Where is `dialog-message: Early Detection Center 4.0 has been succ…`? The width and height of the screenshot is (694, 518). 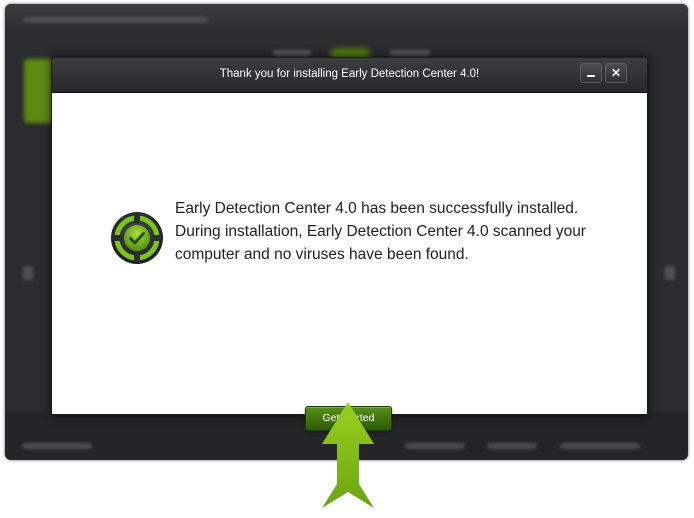
dialog-message: Early Detection Center 4.0 has been succ… is located at coordinates (380, 231).